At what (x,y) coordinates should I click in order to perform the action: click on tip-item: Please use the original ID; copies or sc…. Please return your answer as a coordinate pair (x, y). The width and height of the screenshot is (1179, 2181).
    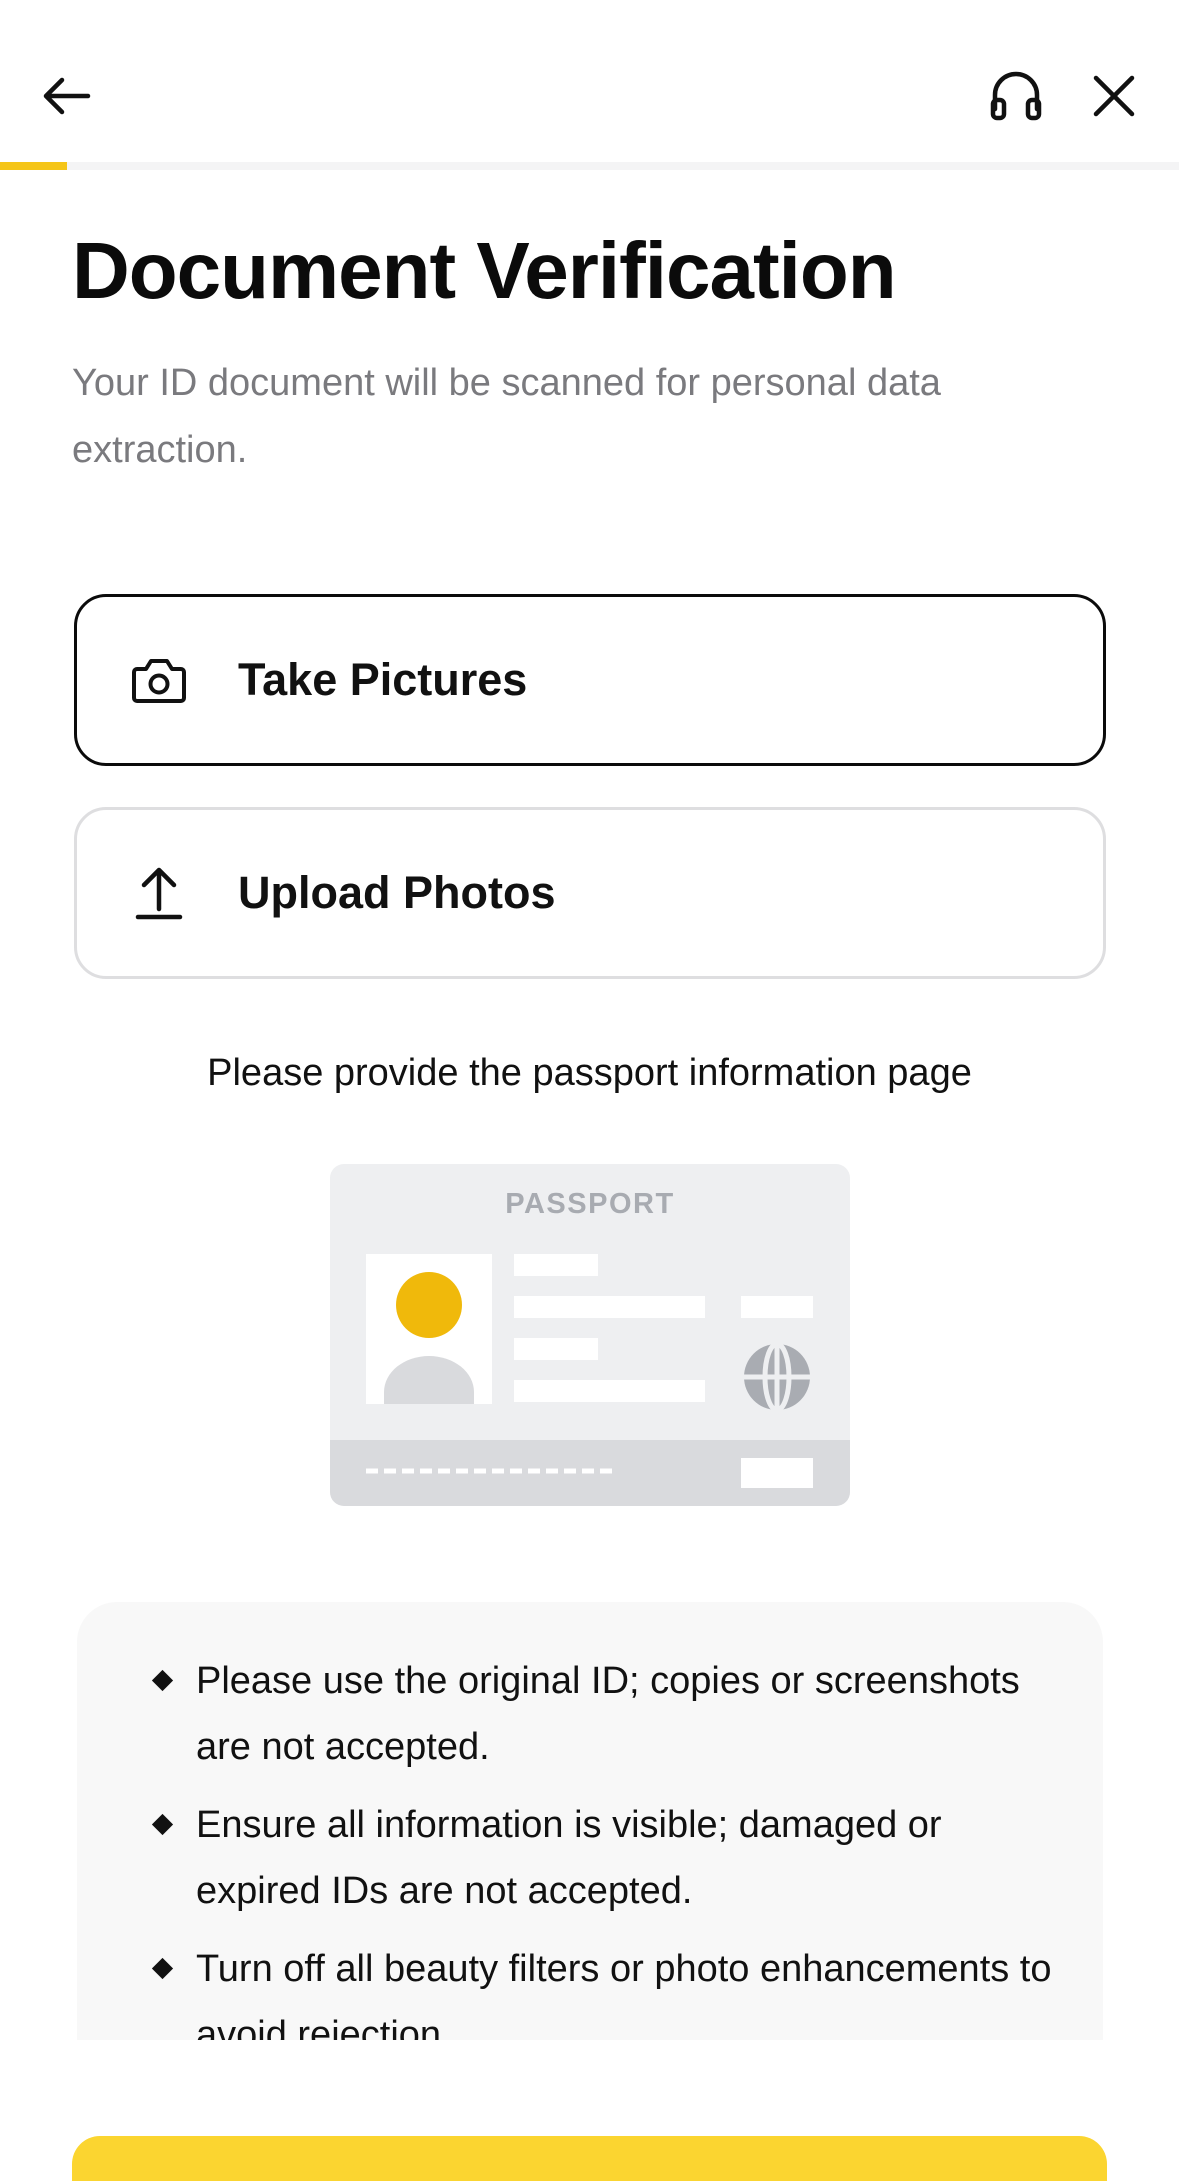
    Looking at the image, I should click on (590, 1714).